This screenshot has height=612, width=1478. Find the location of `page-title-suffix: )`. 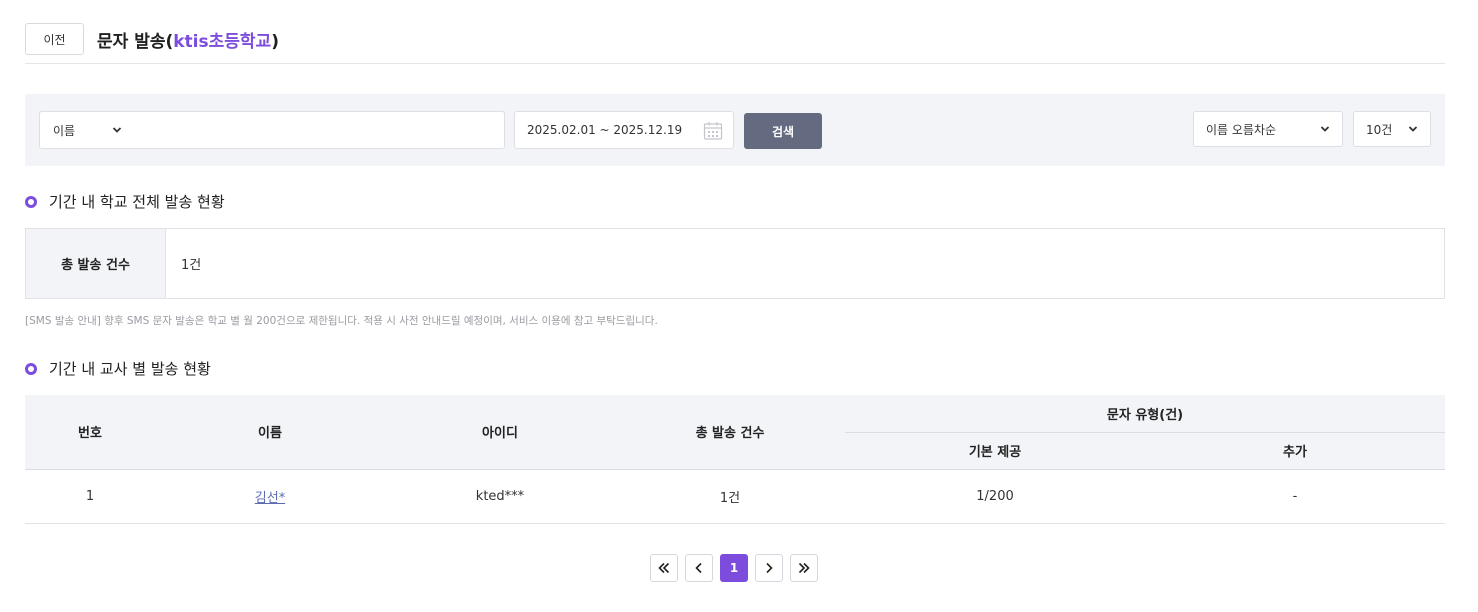

page-title-suffix: ) is located at coordinates (275, 42).